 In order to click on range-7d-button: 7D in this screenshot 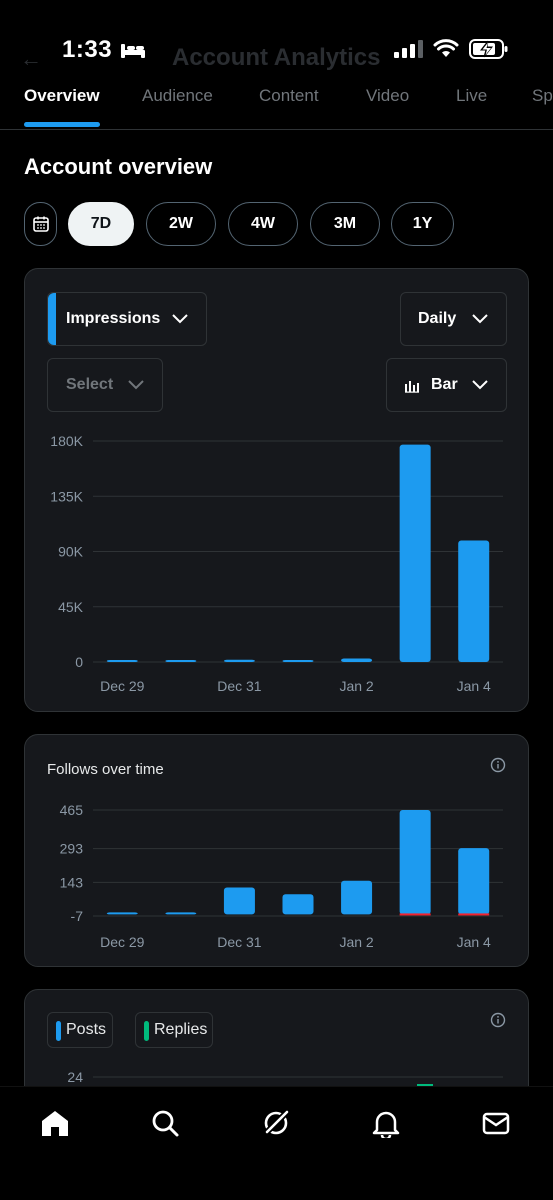, I will do `click(101, 224)`.